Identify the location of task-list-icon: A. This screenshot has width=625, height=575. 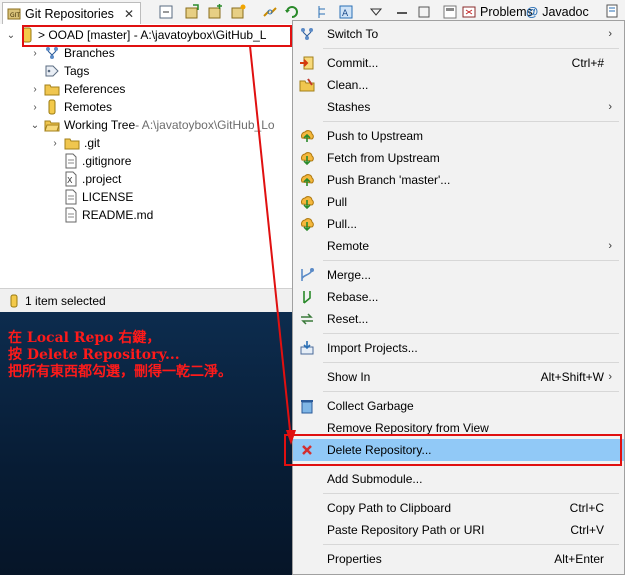
(346, 12).